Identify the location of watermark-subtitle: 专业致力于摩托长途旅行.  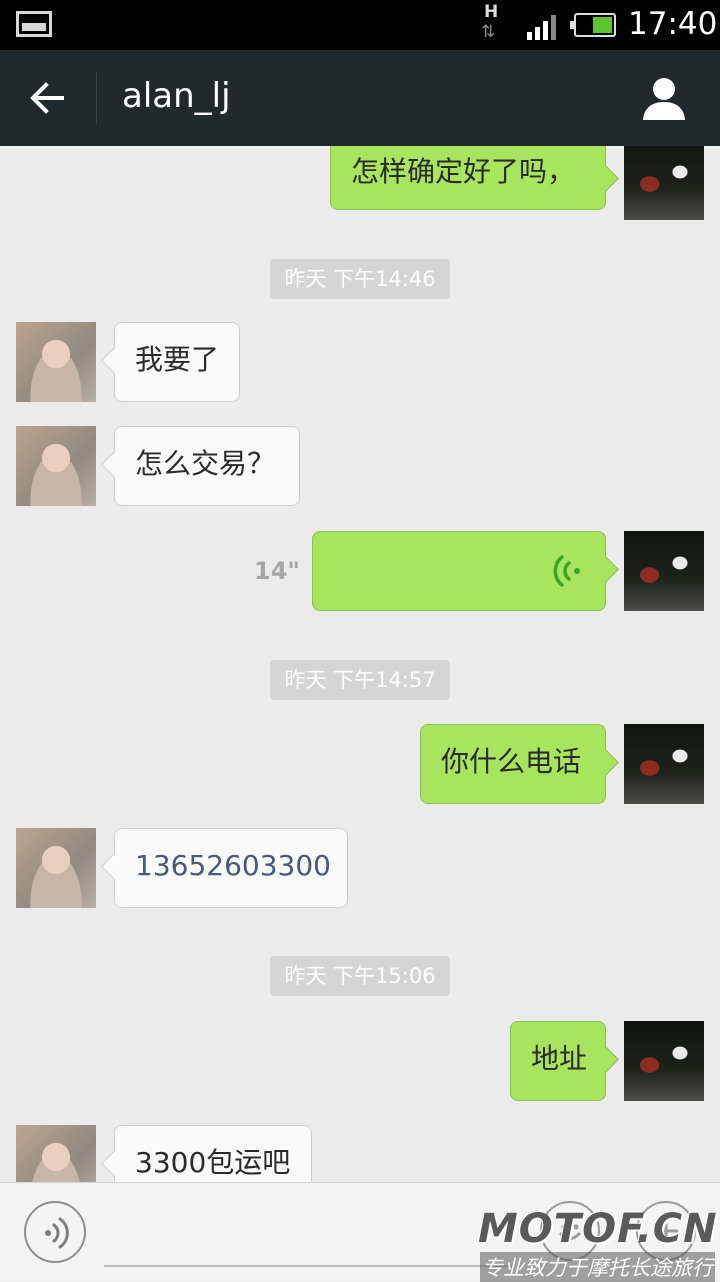
(597, 1267).